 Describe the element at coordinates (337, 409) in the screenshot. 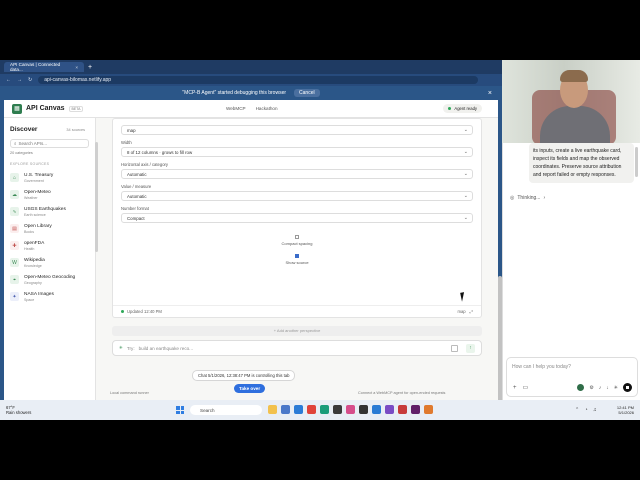

I see `obs-icon` at that location.